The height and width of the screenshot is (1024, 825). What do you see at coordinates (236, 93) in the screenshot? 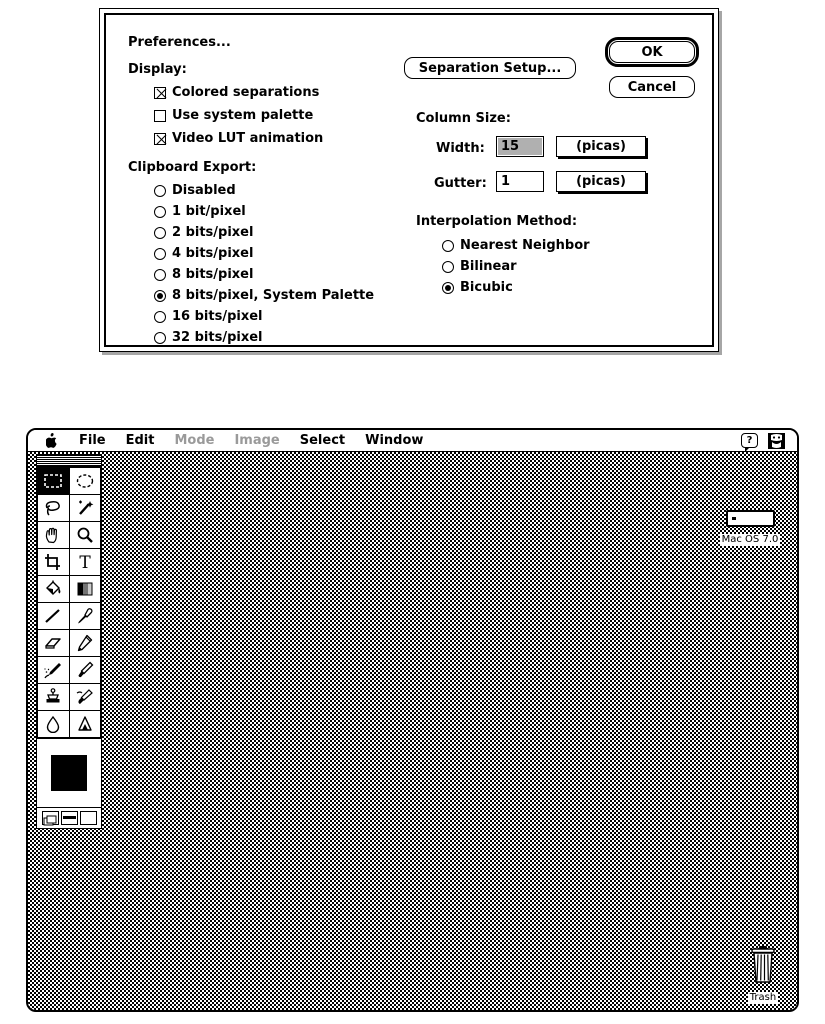
I see `checkbox-colored-separations: Colored separations` at bounding box center [236, 93].